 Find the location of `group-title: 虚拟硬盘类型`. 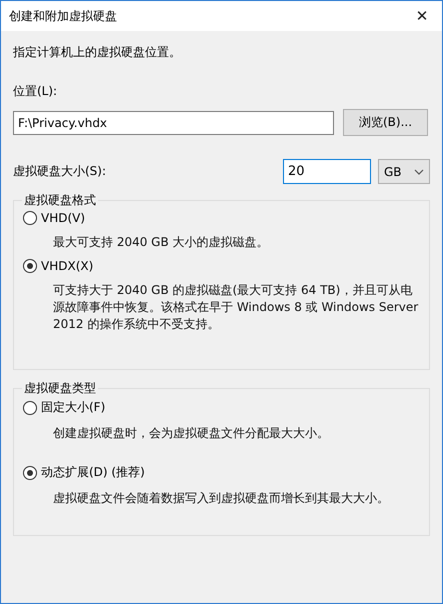

group-title: 虚拟硬盘类型 is located at coordinates (60, 388).